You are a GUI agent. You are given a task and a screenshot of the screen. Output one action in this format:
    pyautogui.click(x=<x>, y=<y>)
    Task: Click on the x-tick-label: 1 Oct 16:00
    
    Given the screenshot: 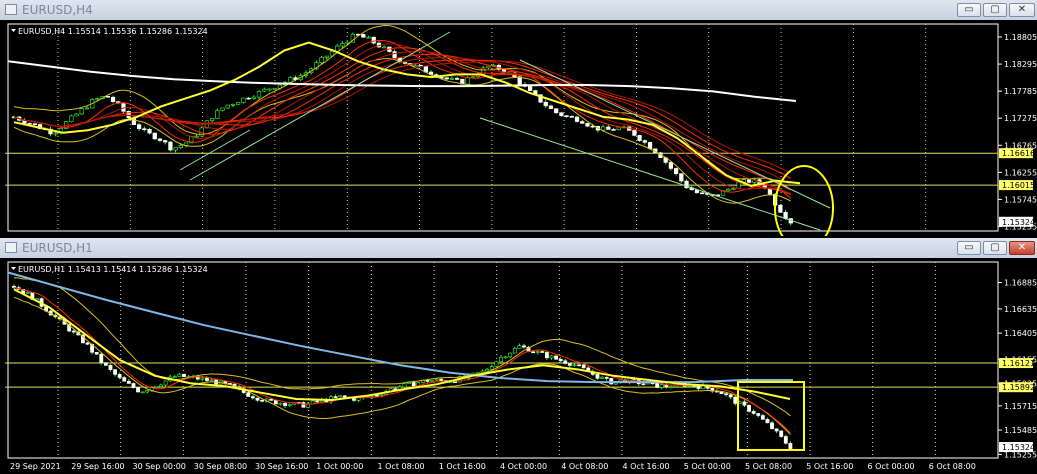 What is the action you would take?
    pyautogui.click(x=462, y=466)
    